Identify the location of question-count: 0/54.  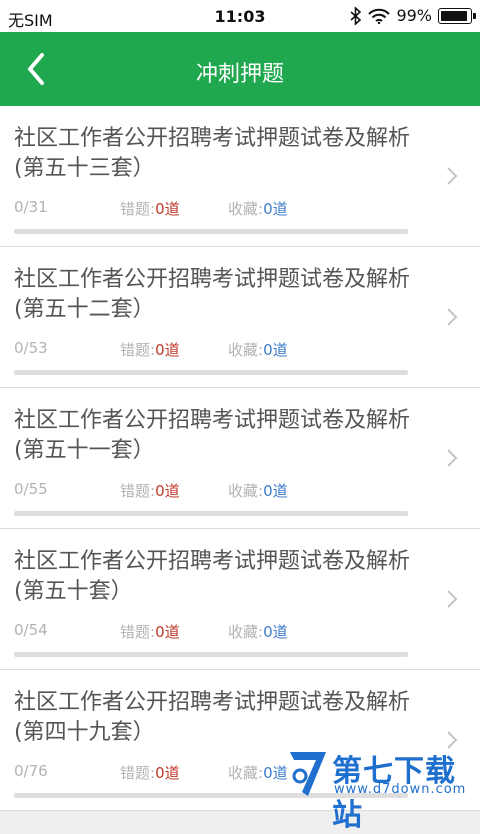
(31, 630).